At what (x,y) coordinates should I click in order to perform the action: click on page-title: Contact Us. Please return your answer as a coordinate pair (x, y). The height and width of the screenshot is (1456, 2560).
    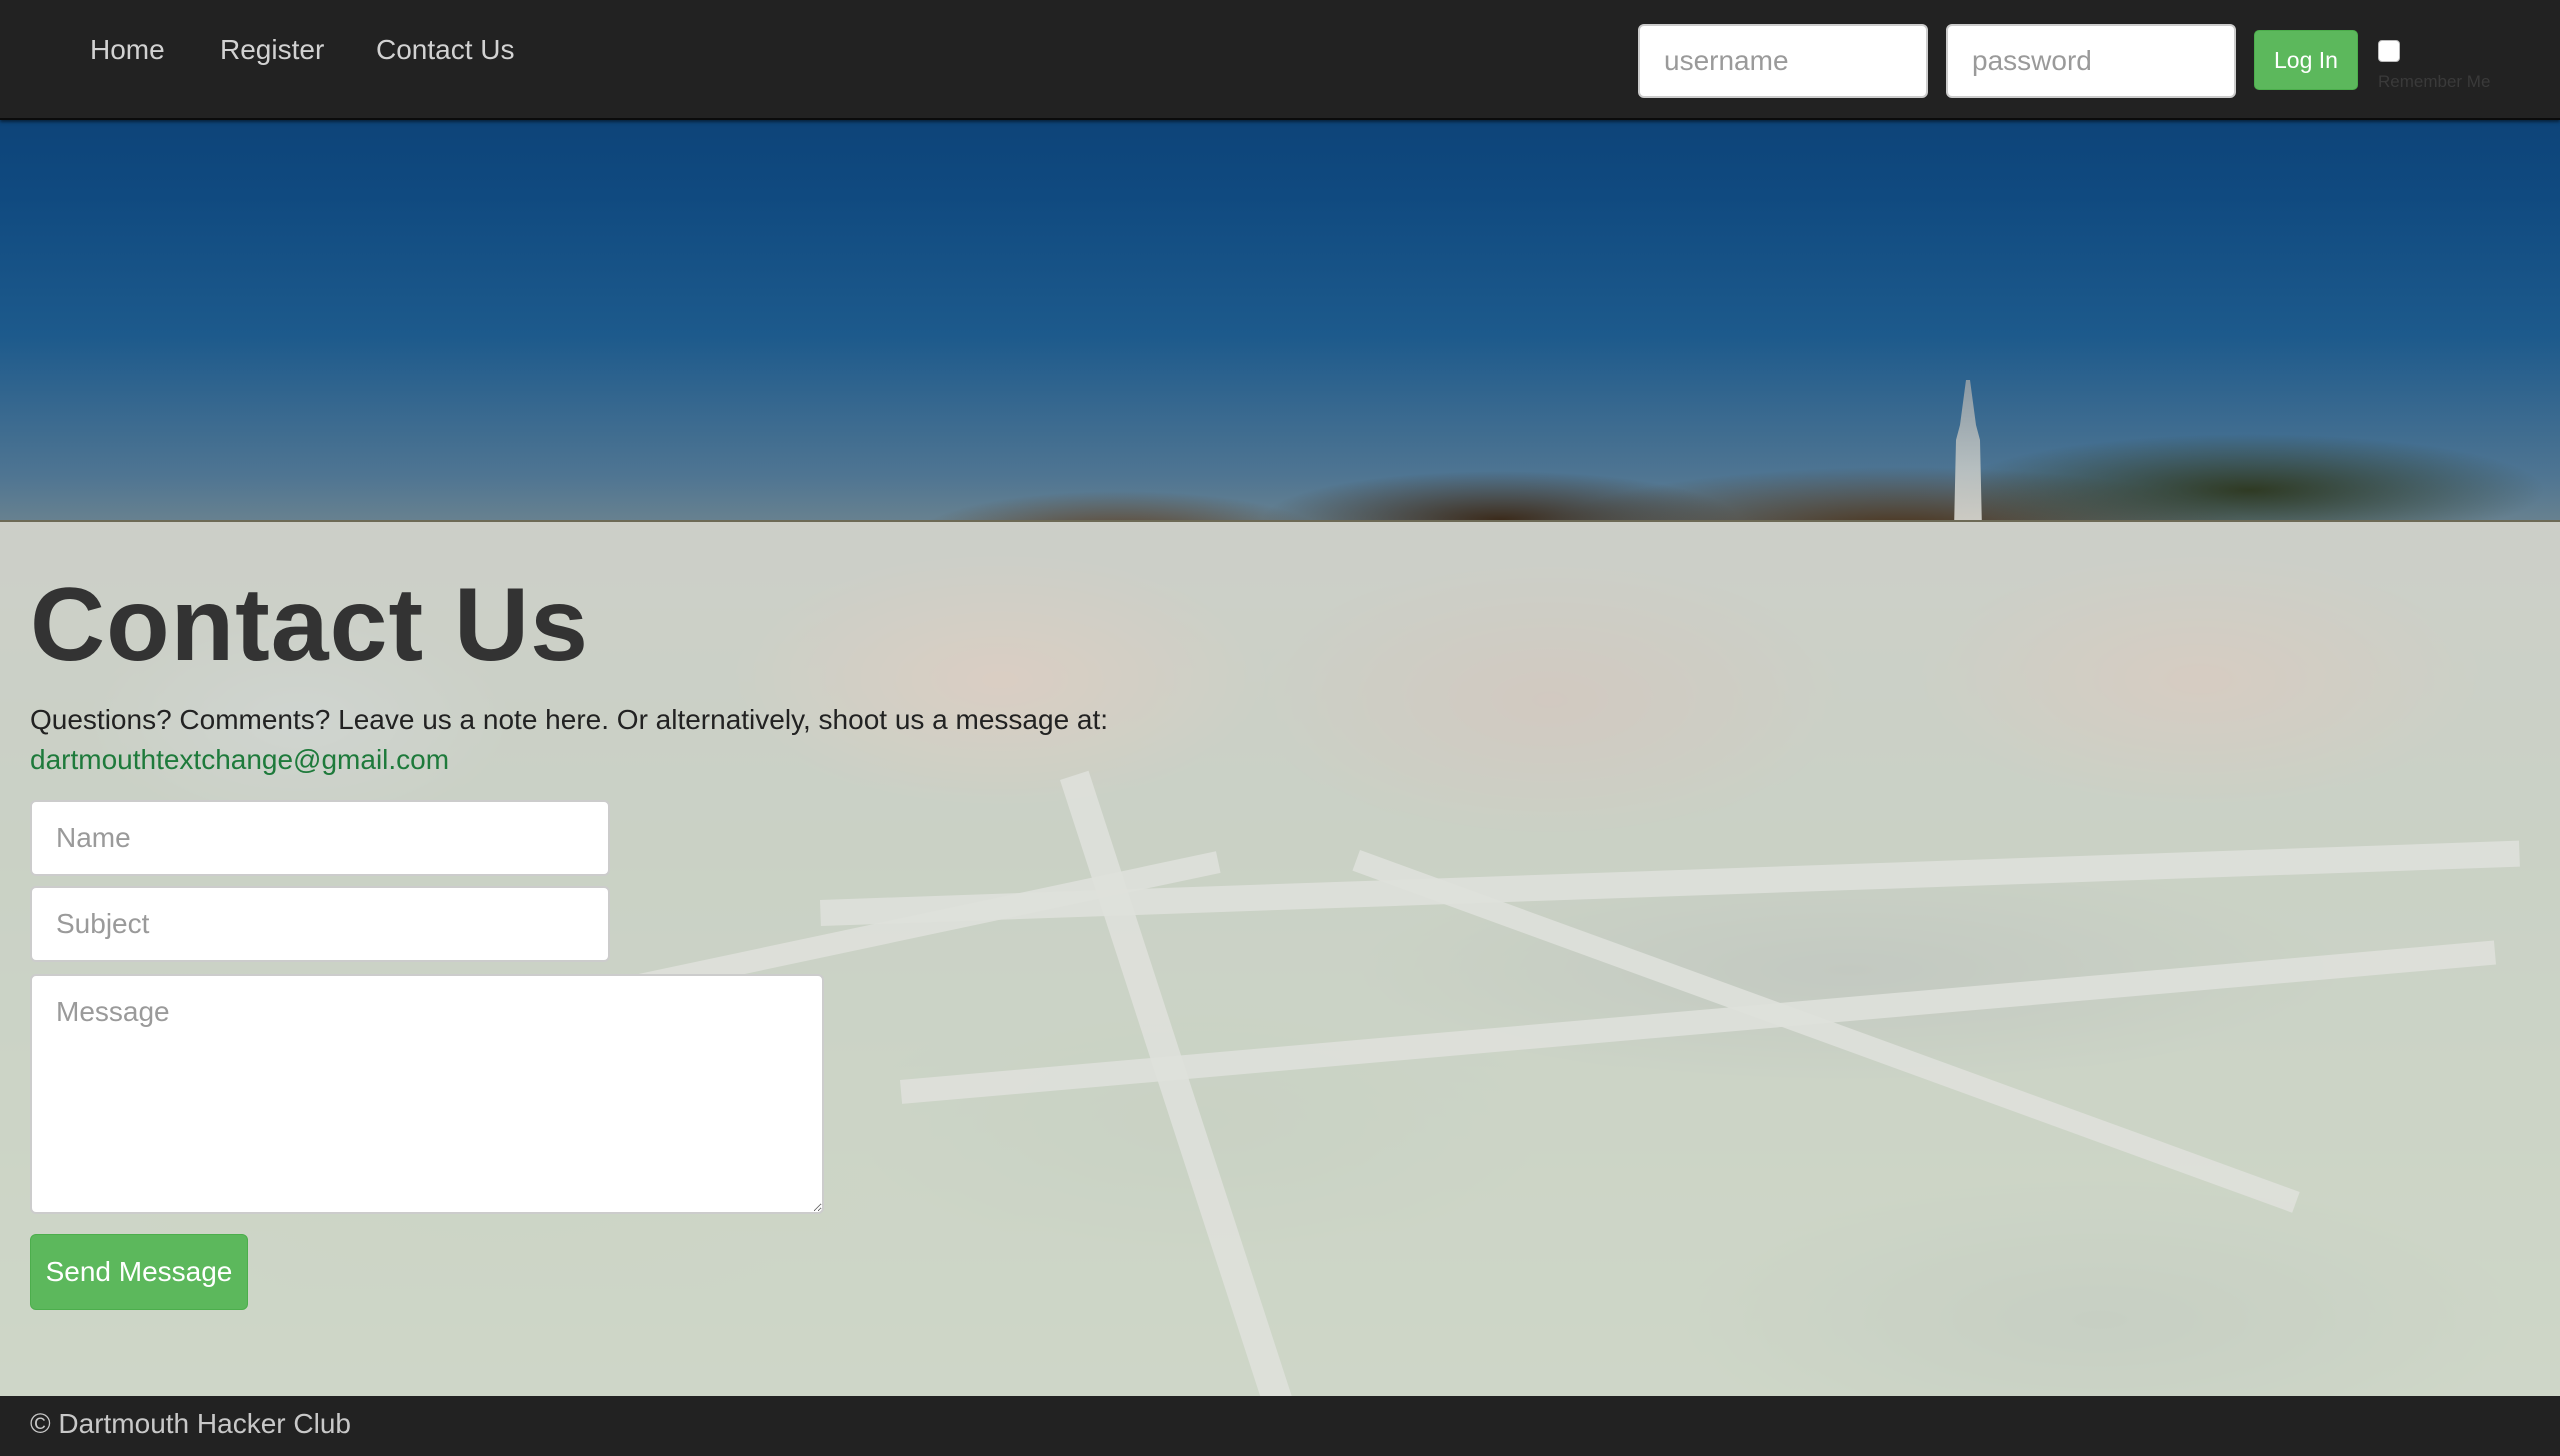
    Looking at the image, I should click on (309, 625).